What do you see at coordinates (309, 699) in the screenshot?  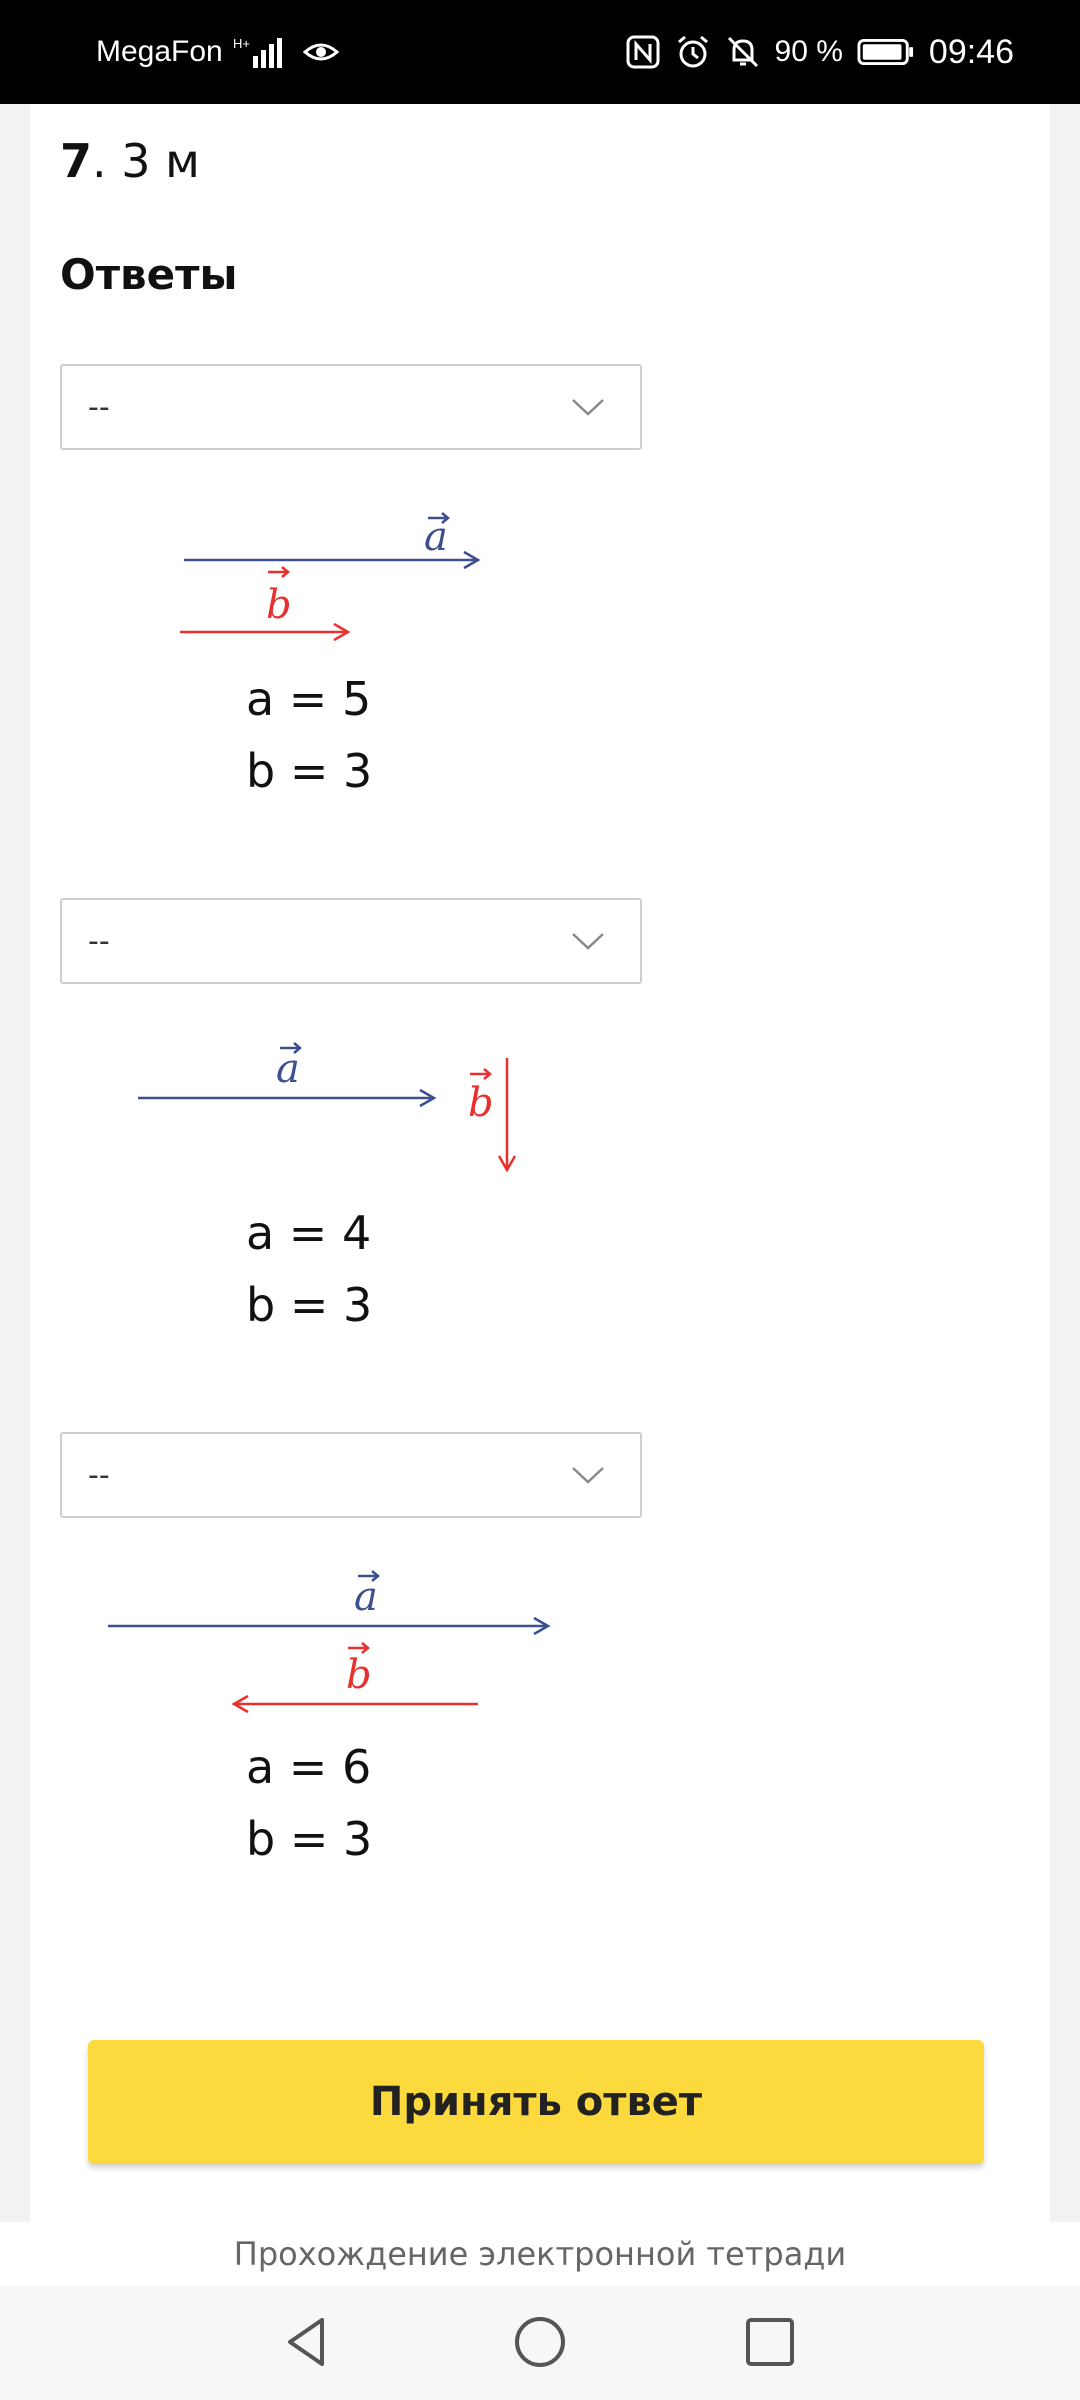 I see `value-a-1: a = 5` at bounding box center [309, 699].